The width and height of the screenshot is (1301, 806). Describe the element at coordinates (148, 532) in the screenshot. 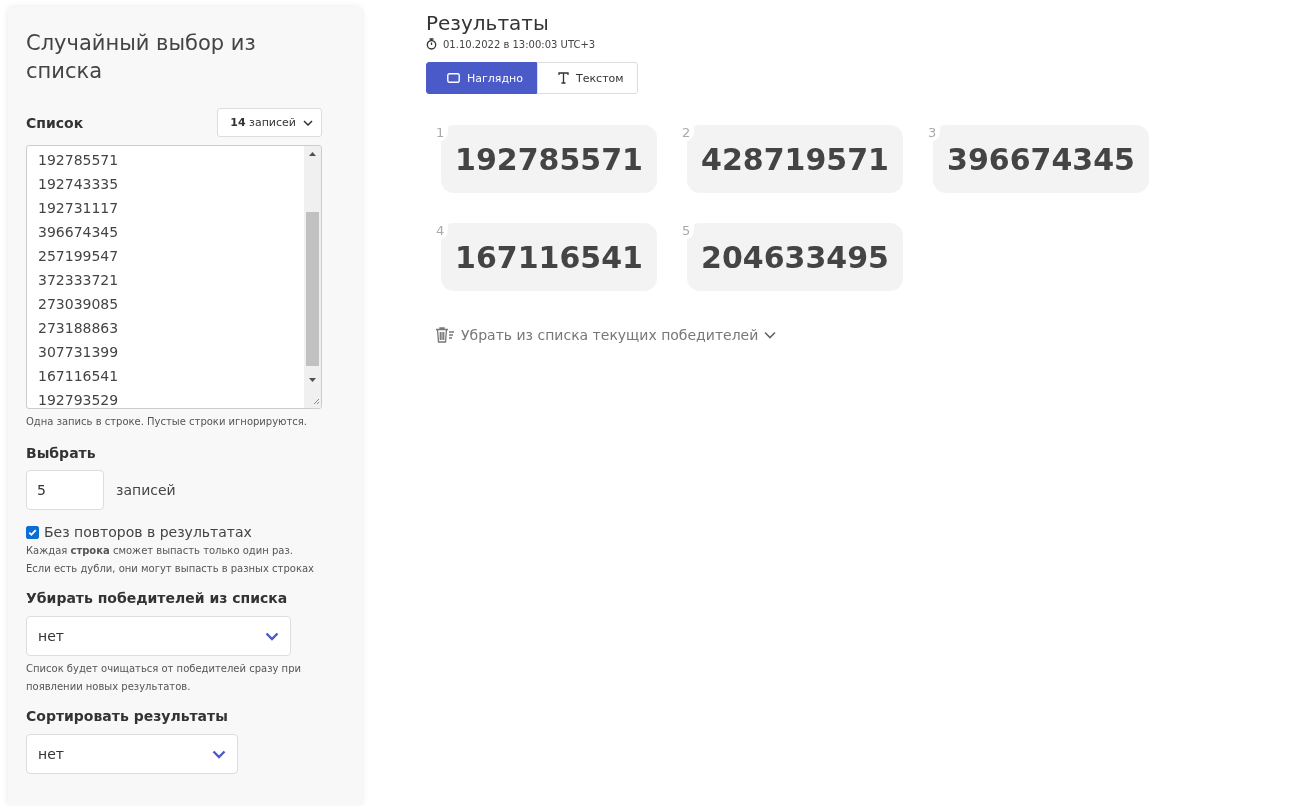

I see `checkbox-label: Без повторов в результатах` at that location.